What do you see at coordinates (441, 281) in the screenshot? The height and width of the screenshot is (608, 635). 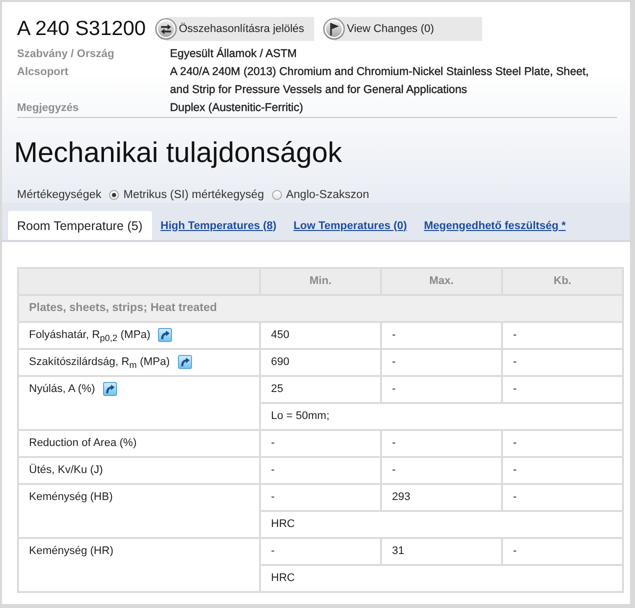 I see `column-header: Max.` at bounding box center [441, 281].